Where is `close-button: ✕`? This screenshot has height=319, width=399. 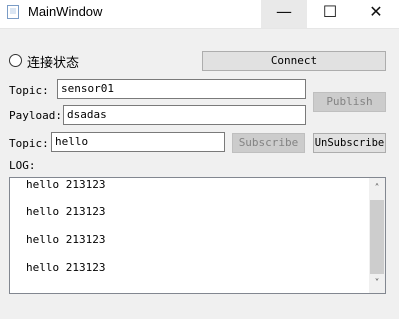 close-button: ✕ is located at coordinates (376, 14).